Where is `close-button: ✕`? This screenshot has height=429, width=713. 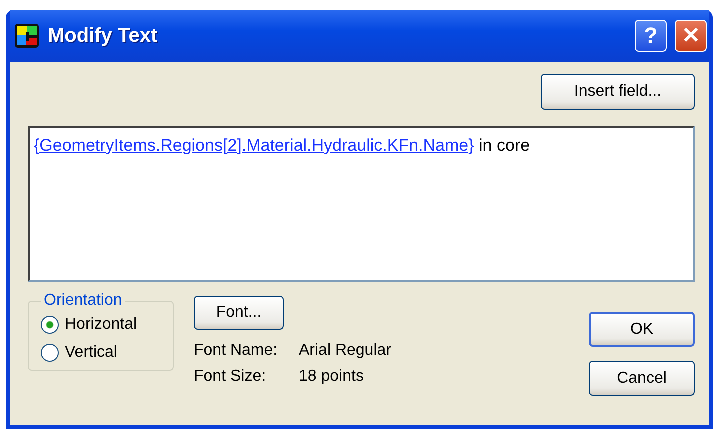
close-button: ✕ is located at coordinates (691, 36).